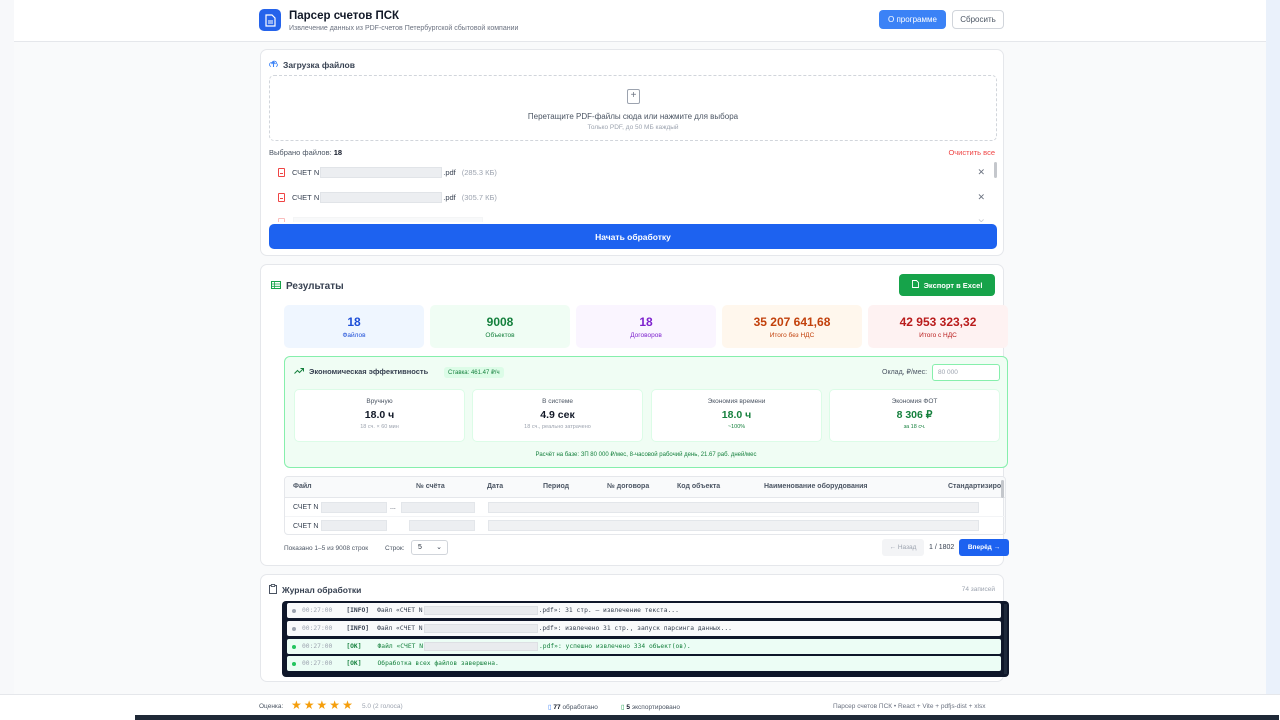  What do you see at coordinates (650, 707) in the screenshot?
I see `exported-stat: ▯ 5 экспортировано` at bounding box center [650, 707].